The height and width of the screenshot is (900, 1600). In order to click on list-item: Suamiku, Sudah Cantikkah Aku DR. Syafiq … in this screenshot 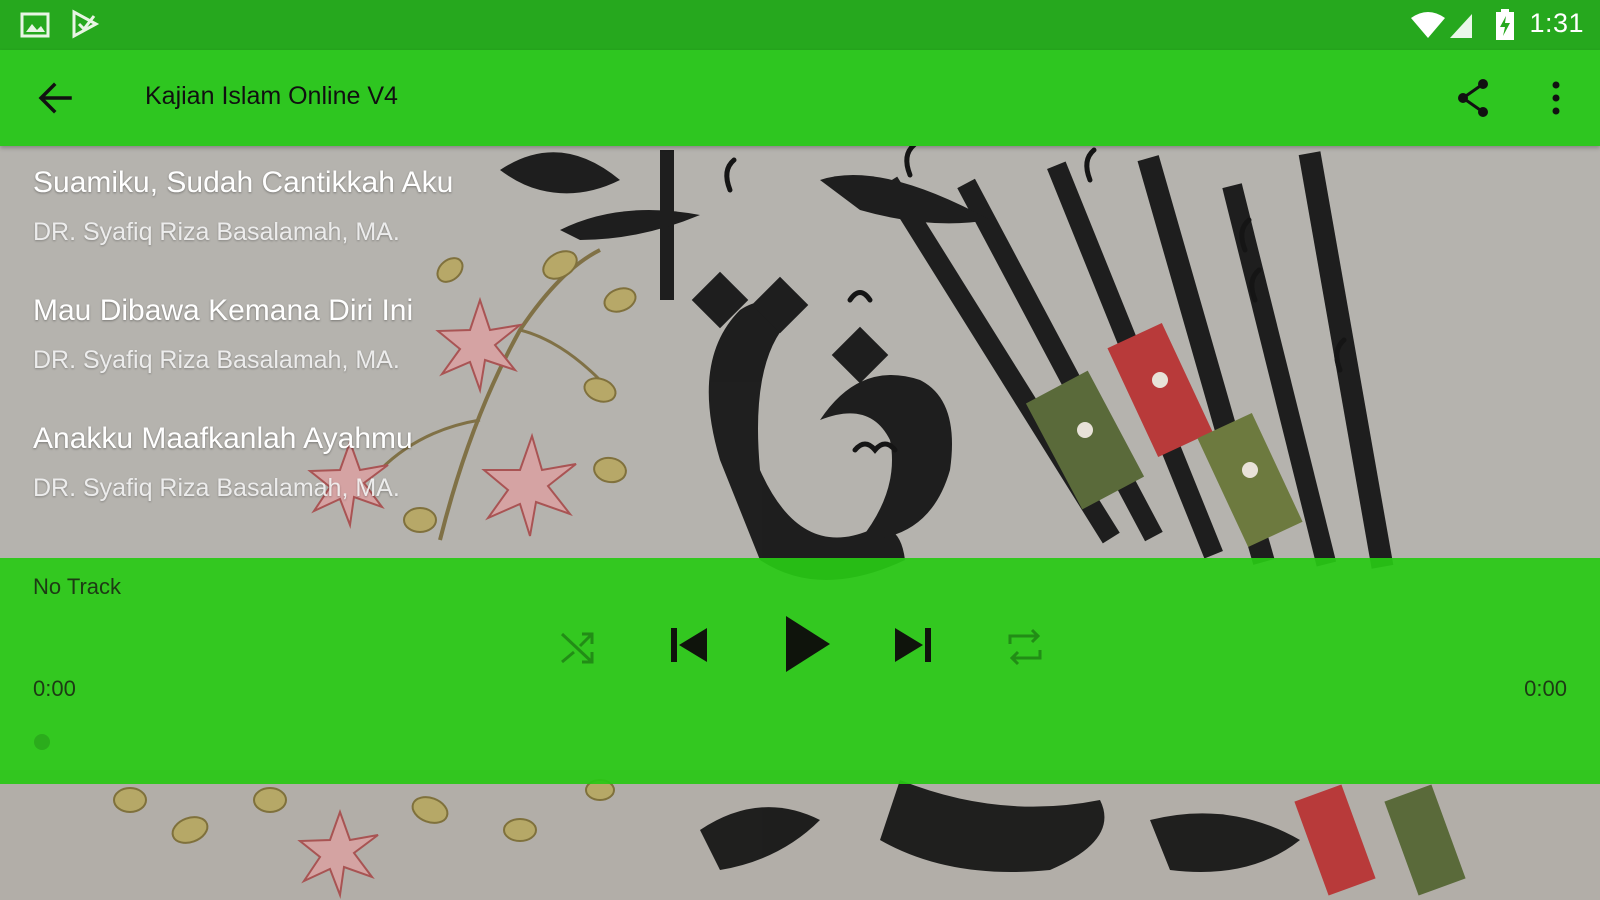, I will do `click(800, 210)`.